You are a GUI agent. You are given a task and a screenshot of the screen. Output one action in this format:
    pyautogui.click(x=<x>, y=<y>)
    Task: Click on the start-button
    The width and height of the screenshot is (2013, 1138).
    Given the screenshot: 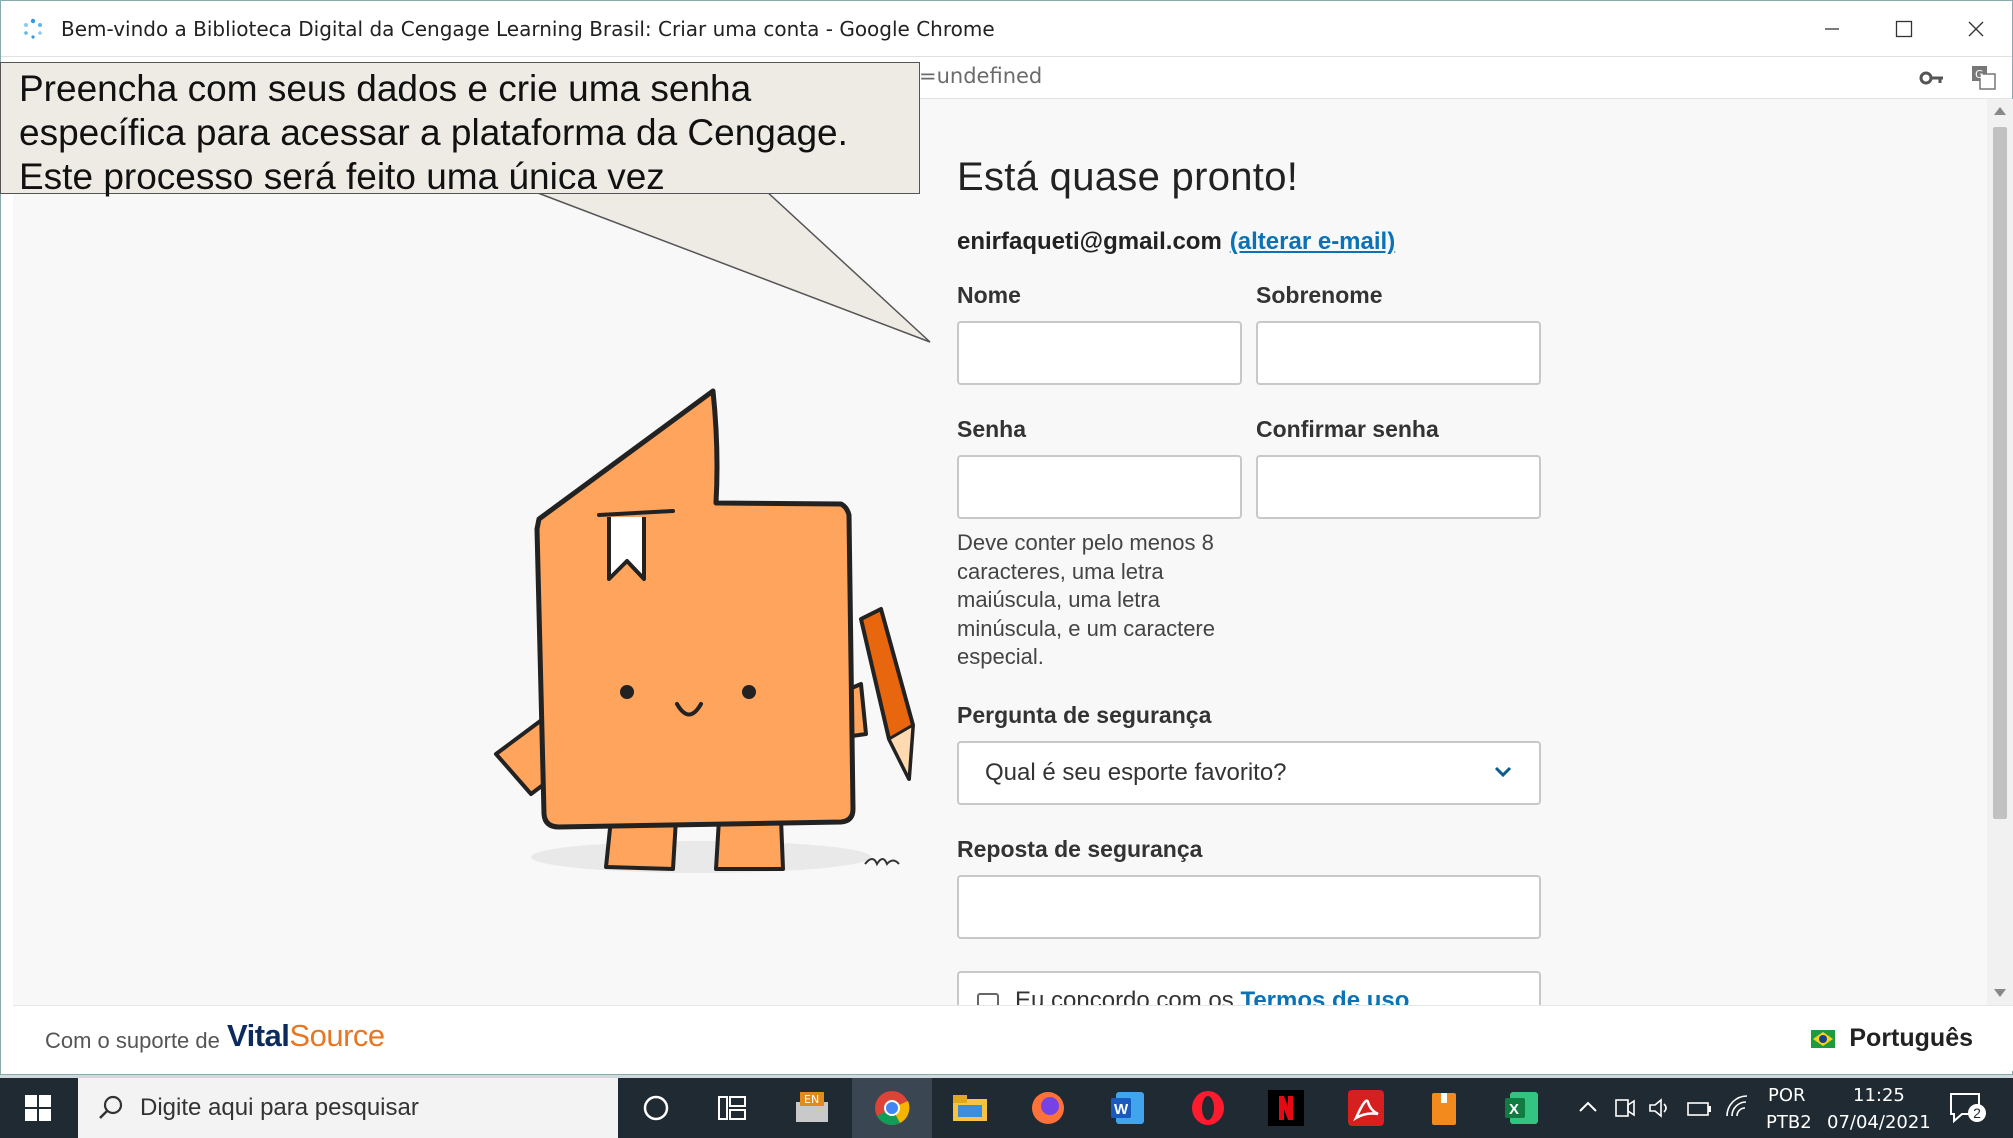 What is the action you would take?
    pyautogui.click(x=38, y=1108)
    